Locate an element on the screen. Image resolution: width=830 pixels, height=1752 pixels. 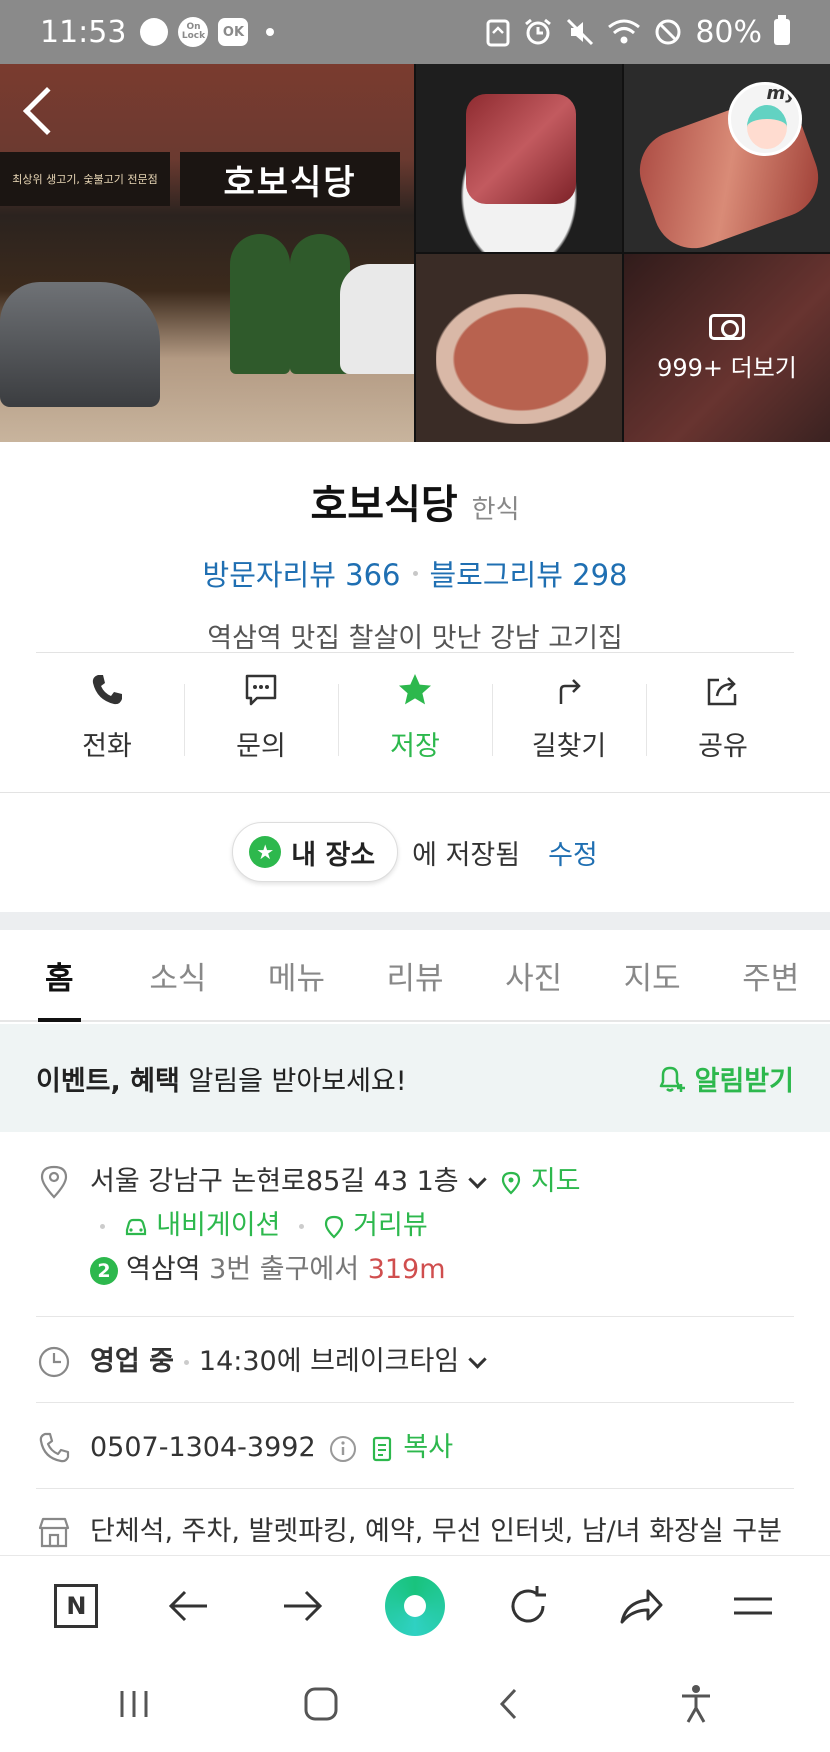
clock-icon is located at coordinates (54, 1362).